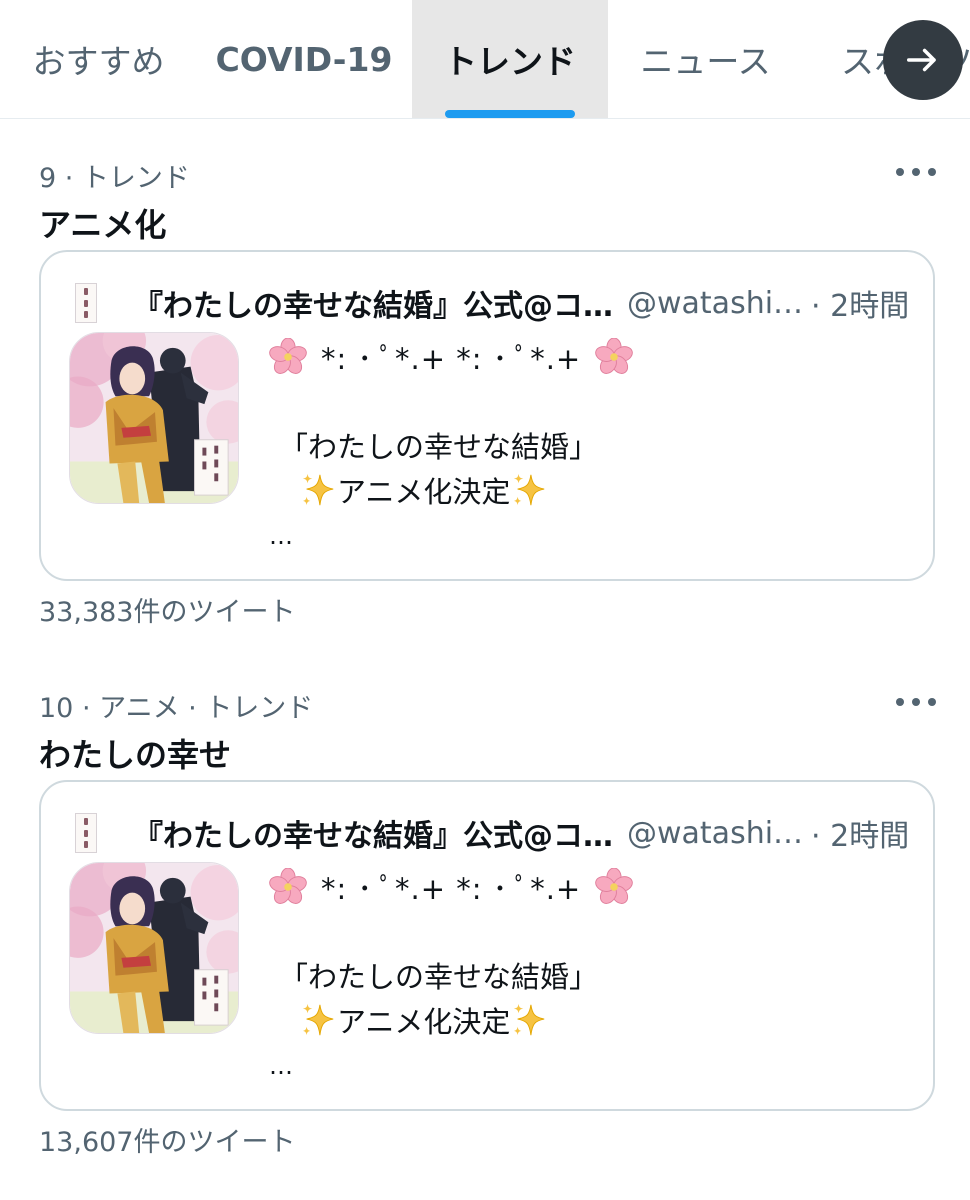 The width and height of the screenshot is (970, 1200). I want to click on trend-title: アニメ化, so click(103, 225).